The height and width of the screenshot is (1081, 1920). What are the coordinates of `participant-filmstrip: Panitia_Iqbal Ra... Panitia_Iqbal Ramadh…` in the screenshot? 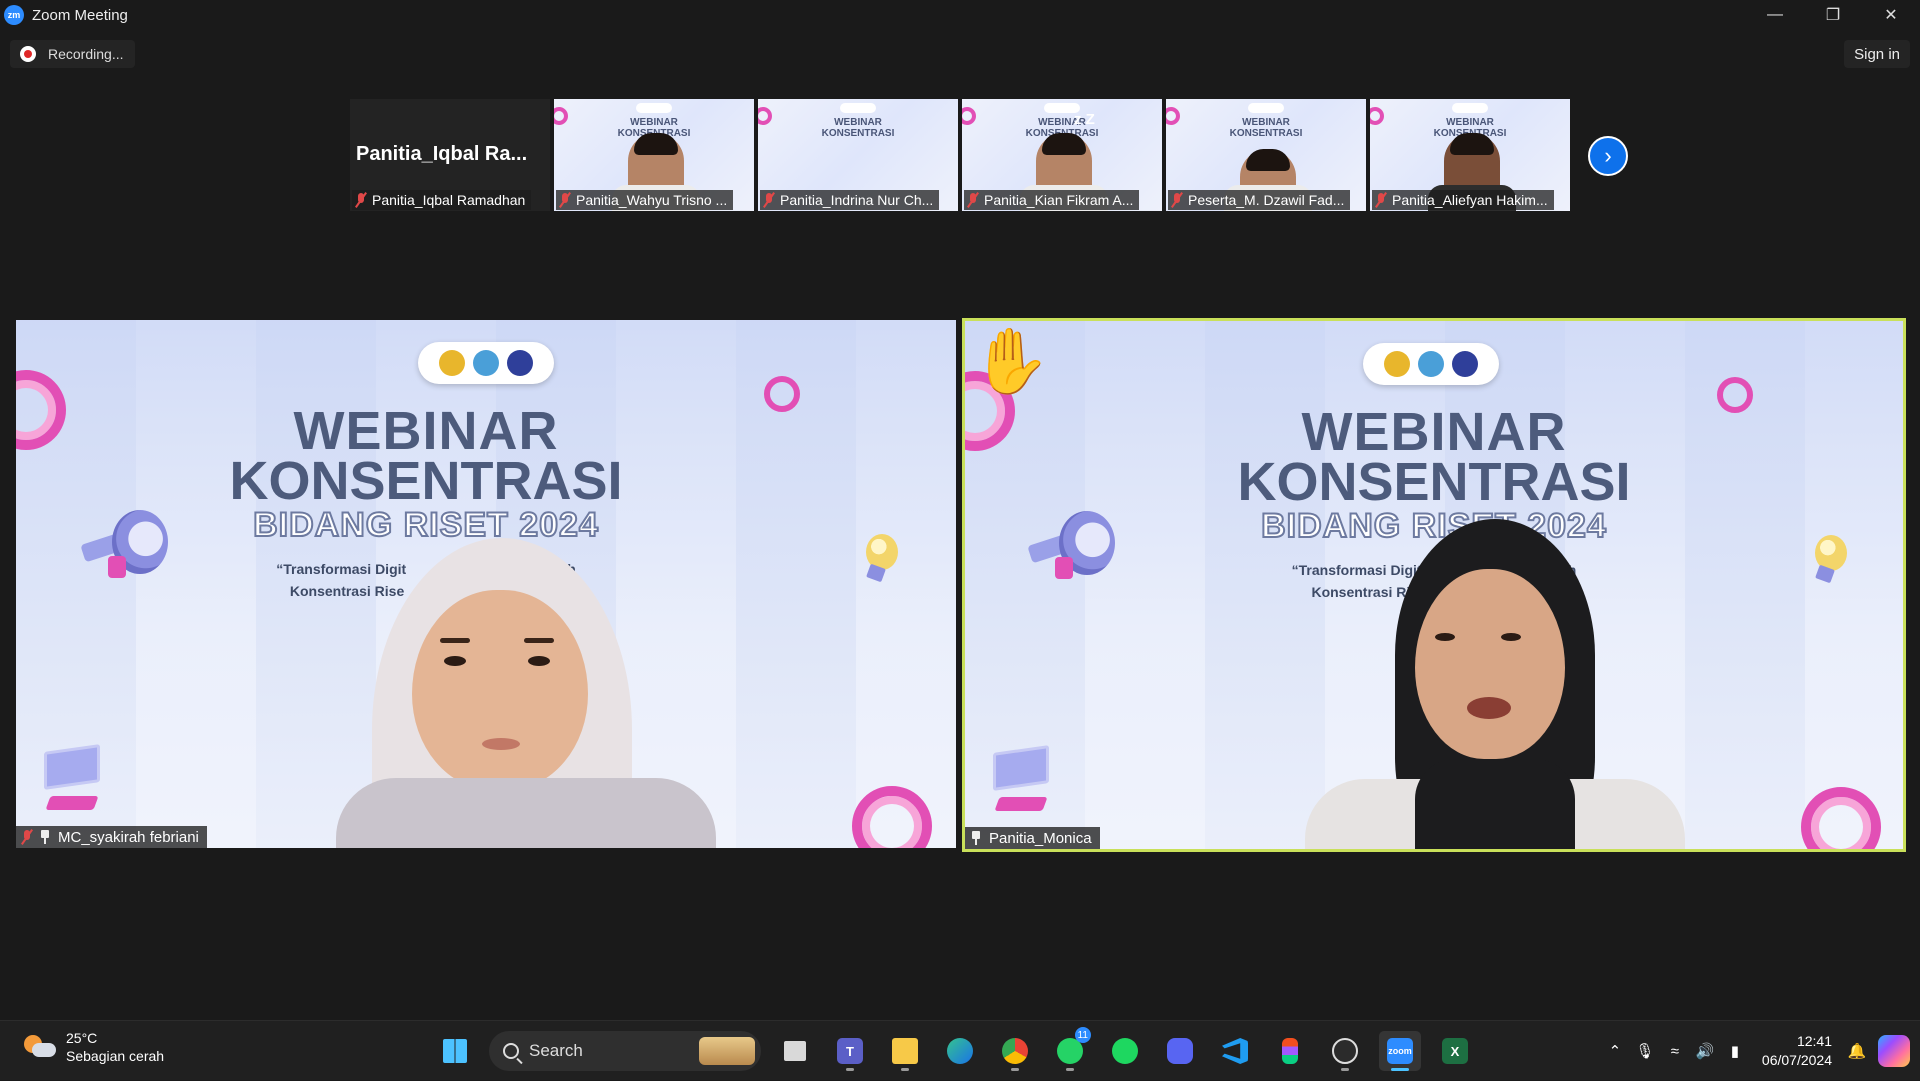 It's located at (960, 155).